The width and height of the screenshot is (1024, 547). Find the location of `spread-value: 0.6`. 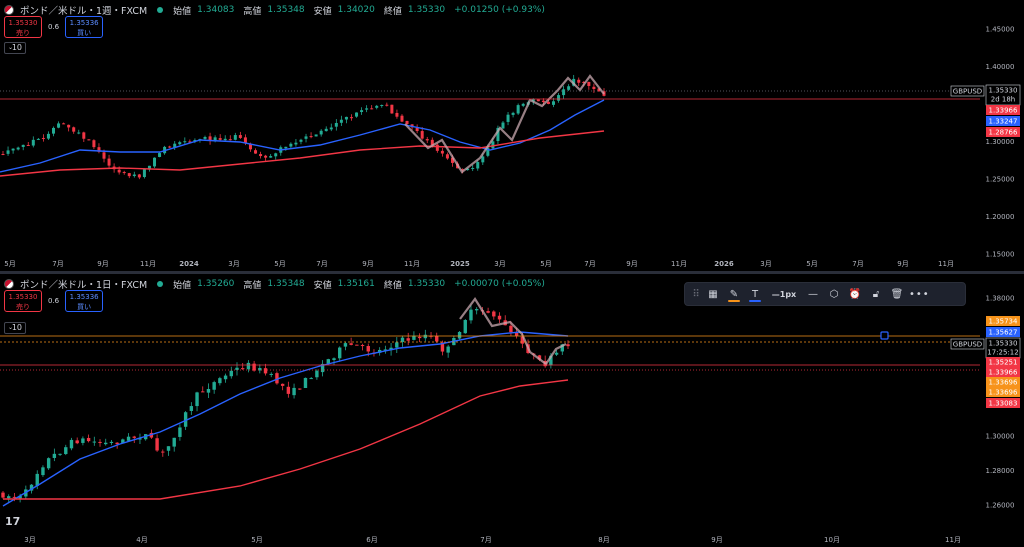

spread-value: 0.6 is located at coordinates (54, 27).